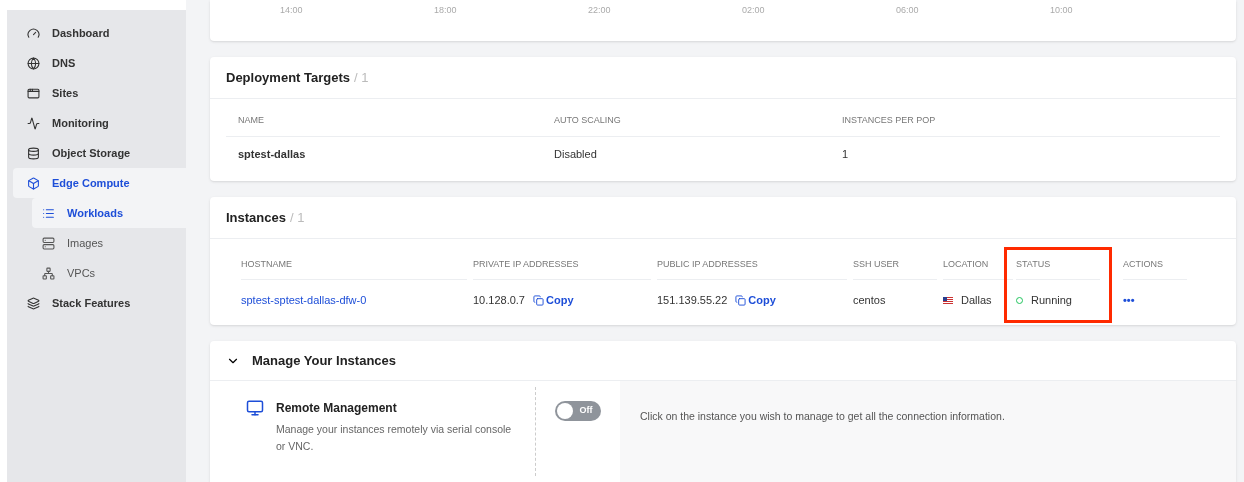 The width and height of the screenshot is (1244, 482). Describe the element at coordinates (99, 303) in the screenshot. I see `sidebar-item: Stack Features` at that location.